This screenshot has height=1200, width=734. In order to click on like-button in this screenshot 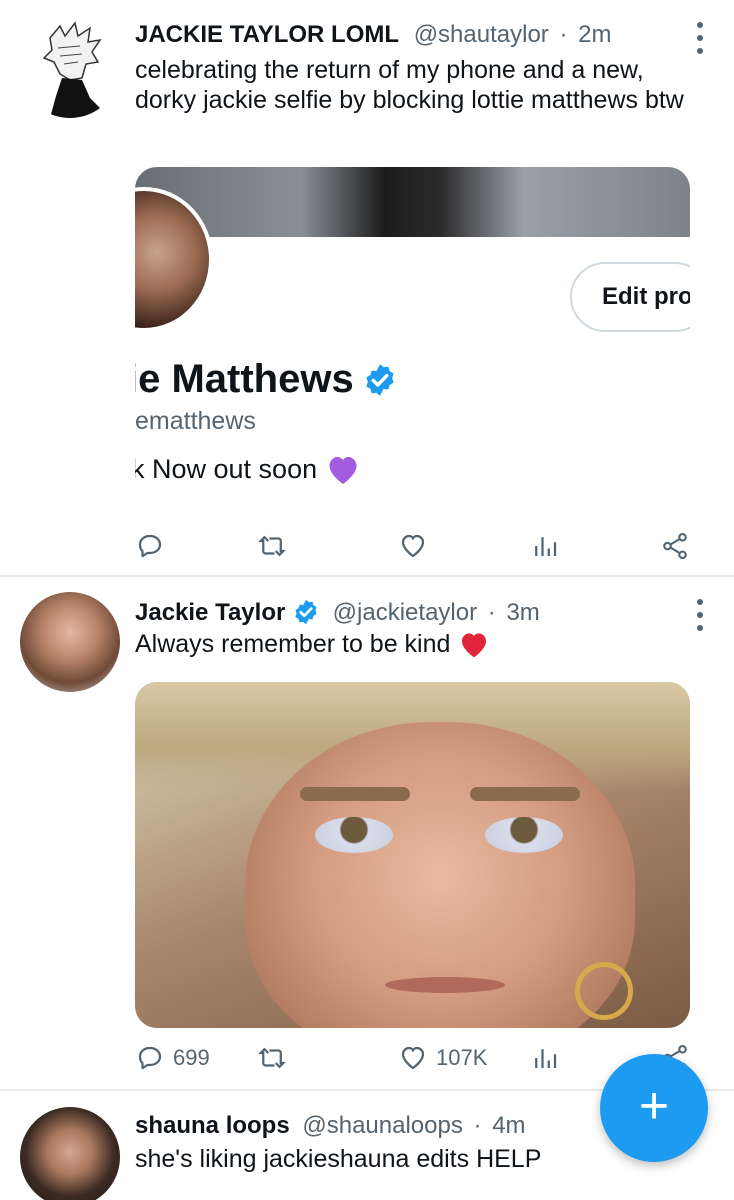, I will do `click(413, 546)`.